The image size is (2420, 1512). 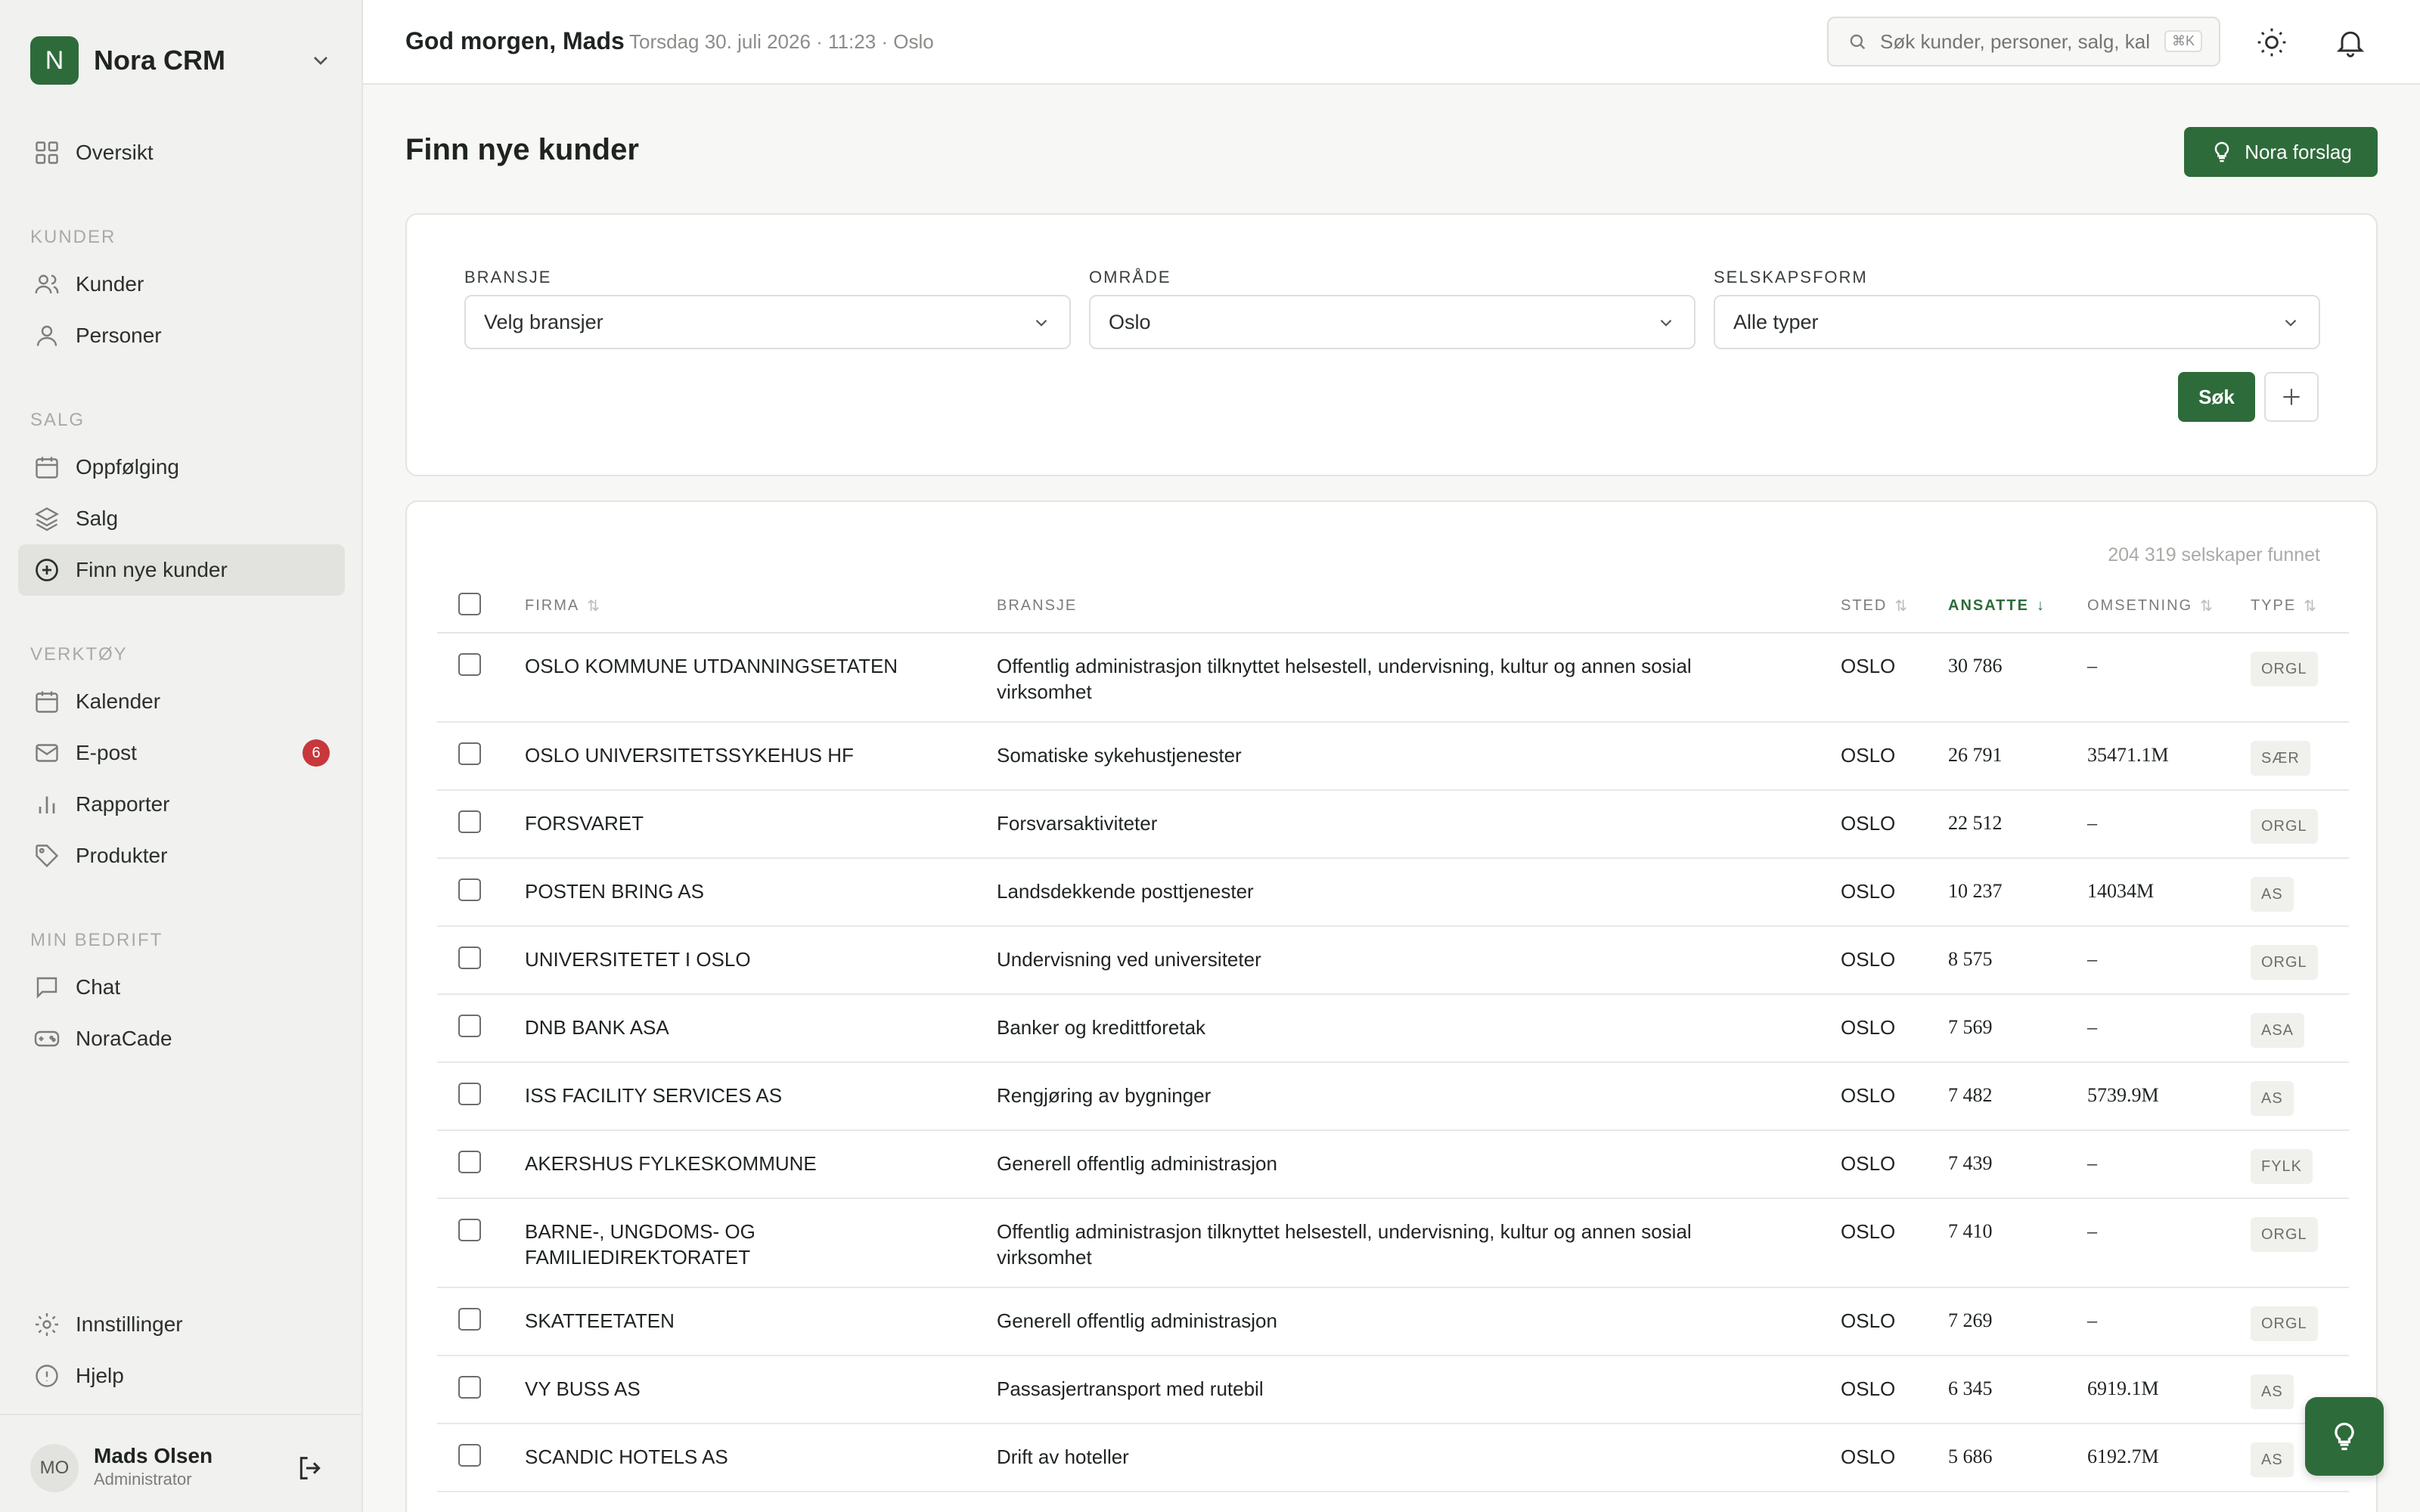 I want to click on search-input, so click(x=2016, y=42).